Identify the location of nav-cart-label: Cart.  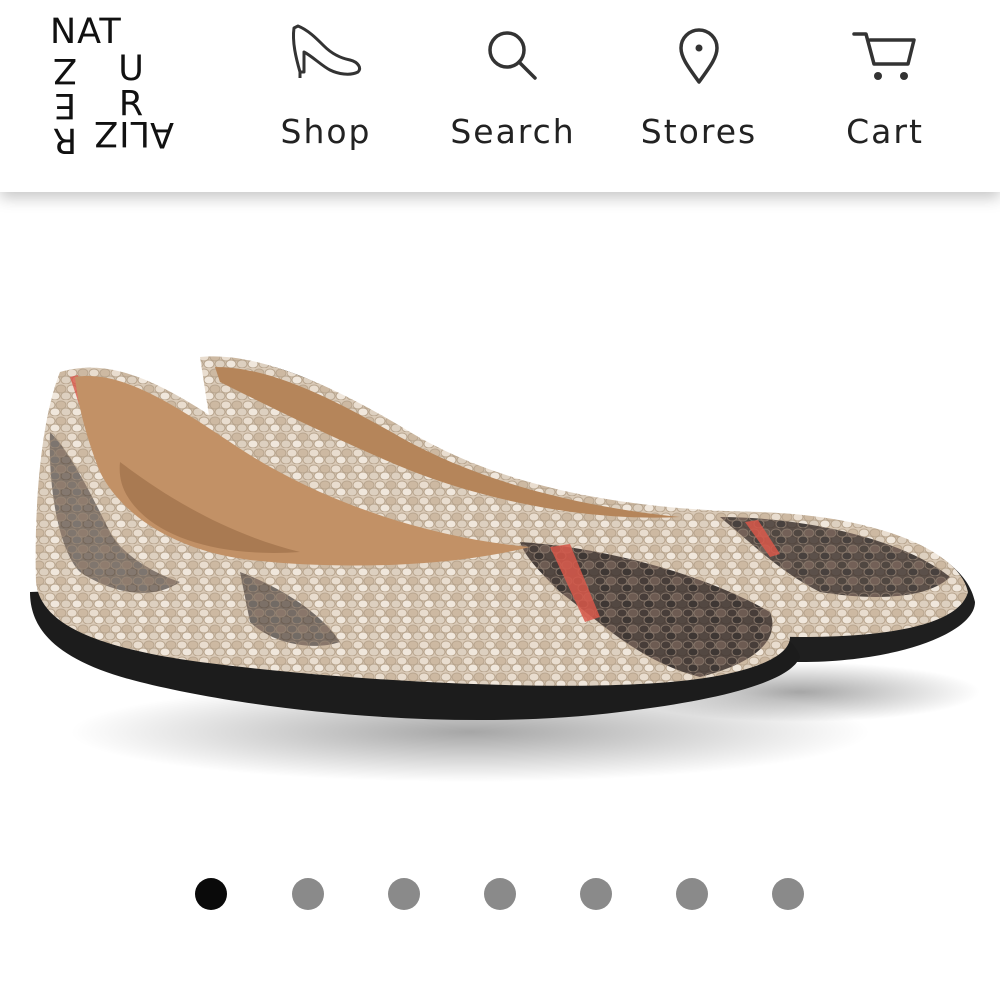
(885, 131).